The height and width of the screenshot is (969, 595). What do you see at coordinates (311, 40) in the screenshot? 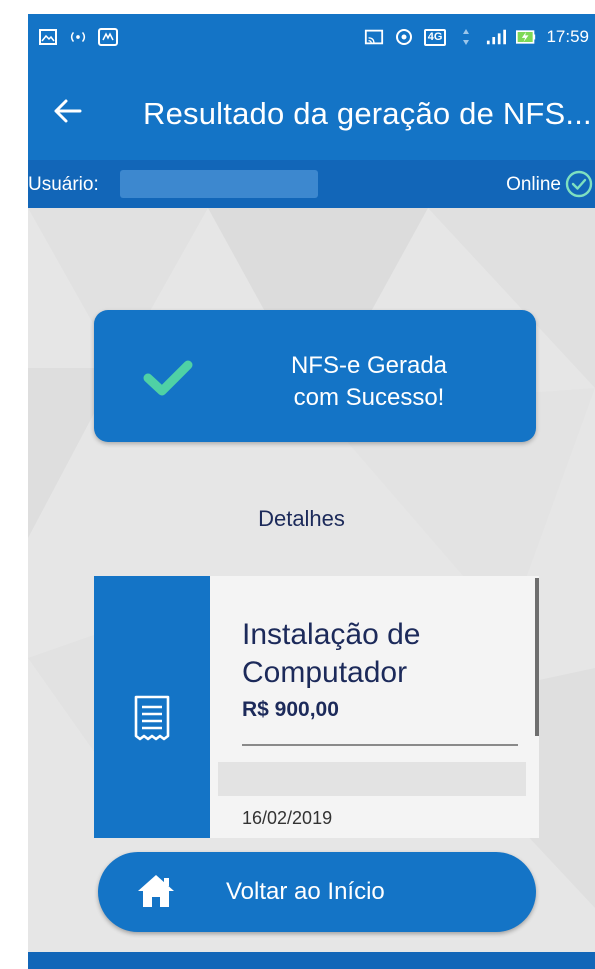
I see `status-bar: 4G 17:59` at bounding box center [311, 40].